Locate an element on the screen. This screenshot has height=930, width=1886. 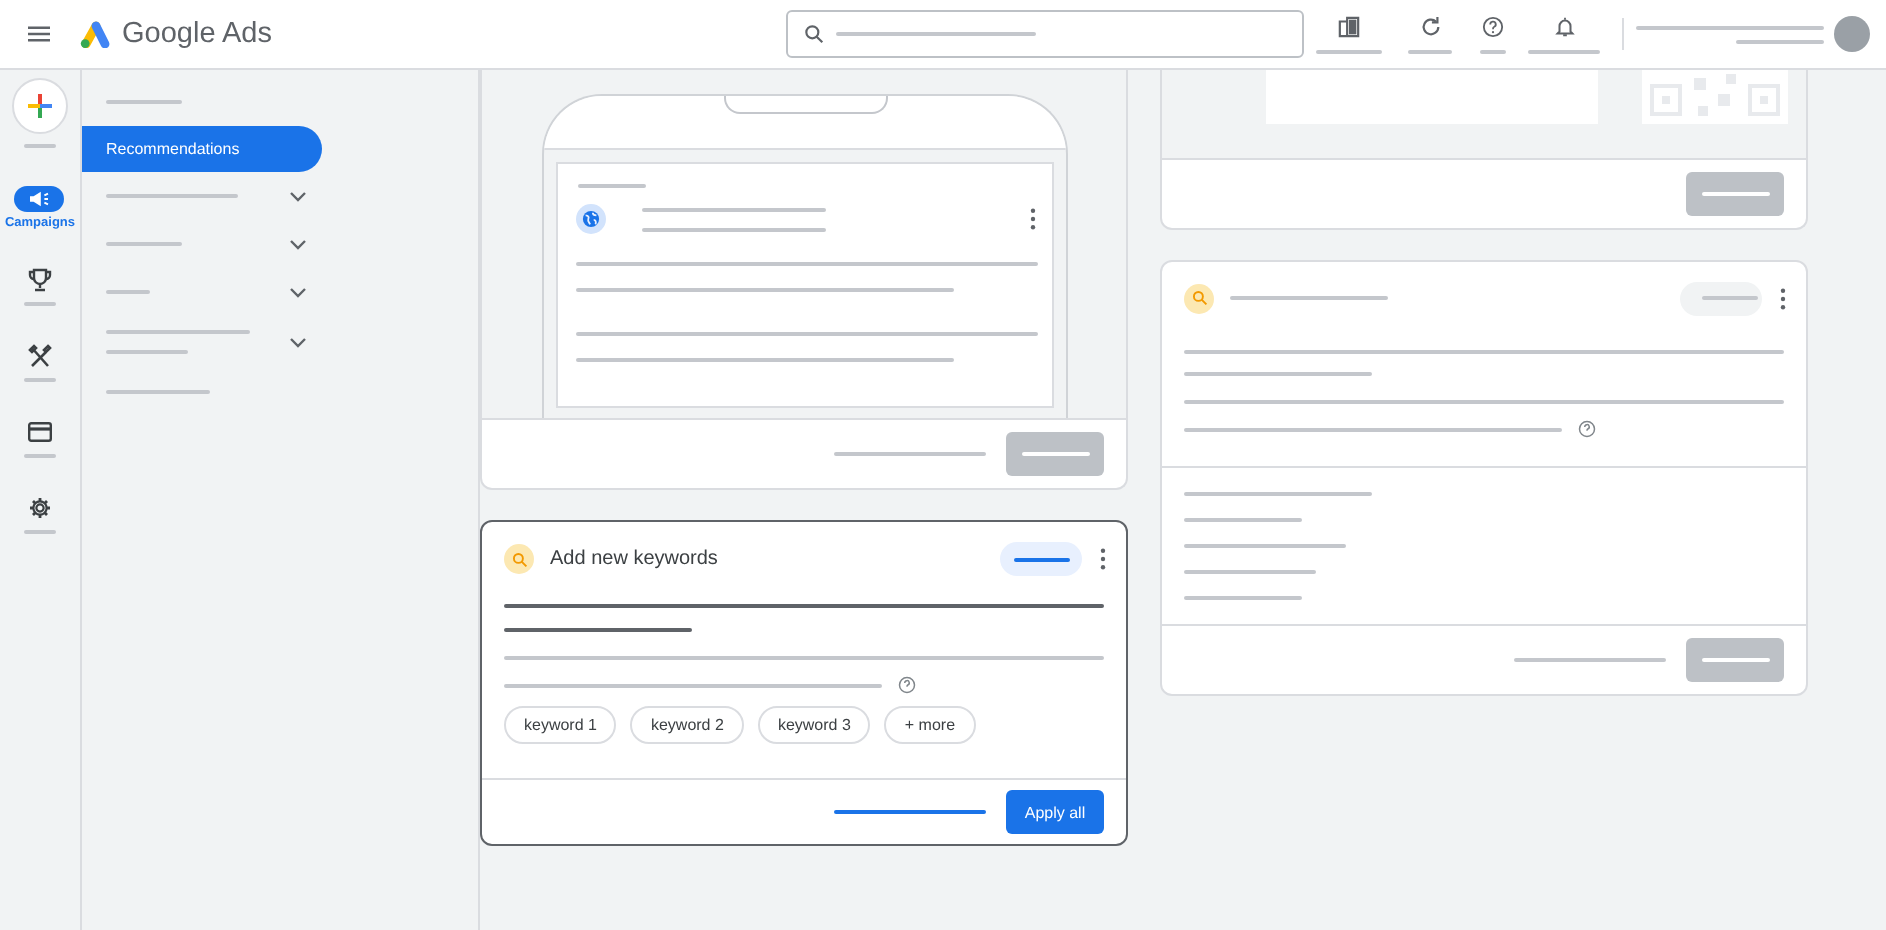
app-title: Google Ads is located at coordinates (197, 34).